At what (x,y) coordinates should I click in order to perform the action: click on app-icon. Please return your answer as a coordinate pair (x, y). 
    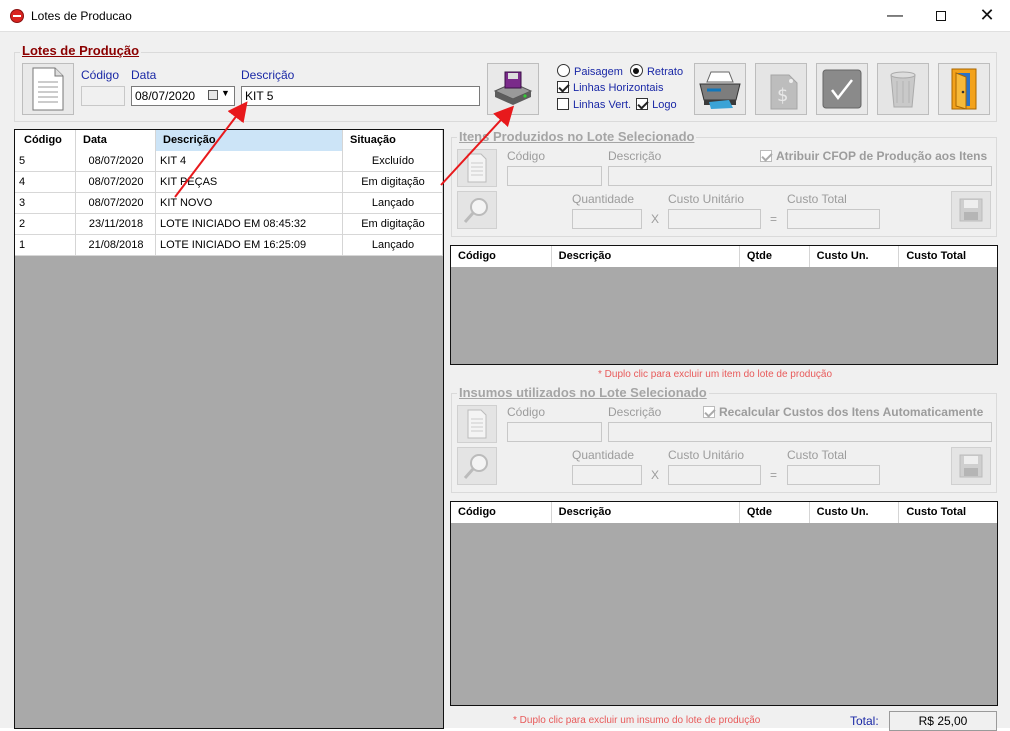
    Looking at the image, I should click on (17, 16).